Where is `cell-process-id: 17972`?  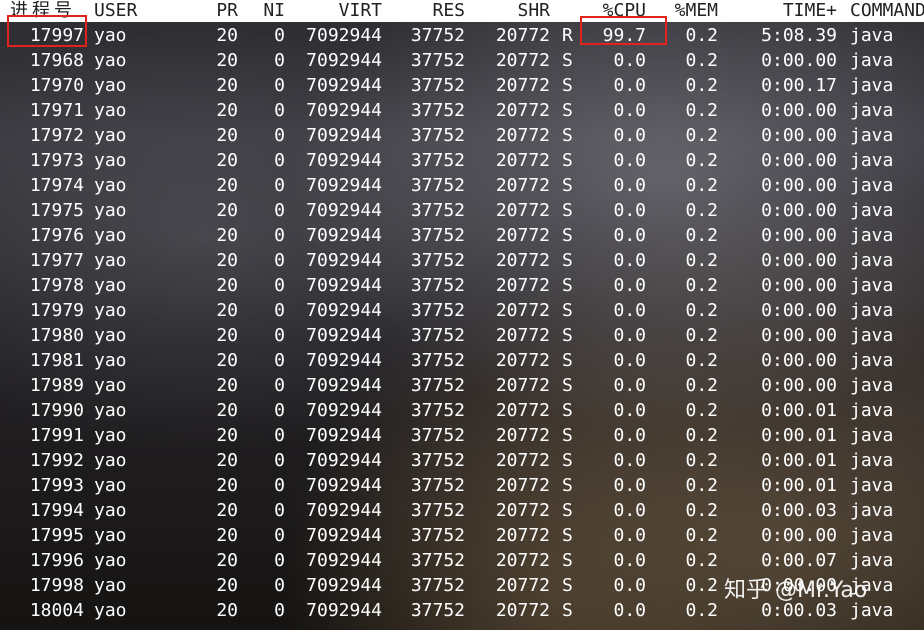
cell-process-id: 17972 is located at coordinates (56, 135).